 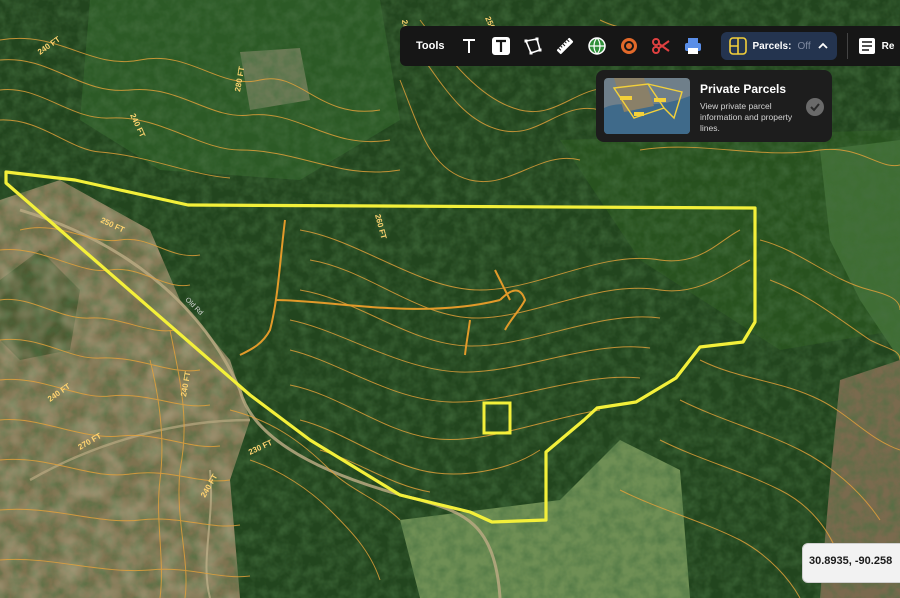 I want to click on parcels-toggle-button: Parcels: Off, so click(x=778, y=46).